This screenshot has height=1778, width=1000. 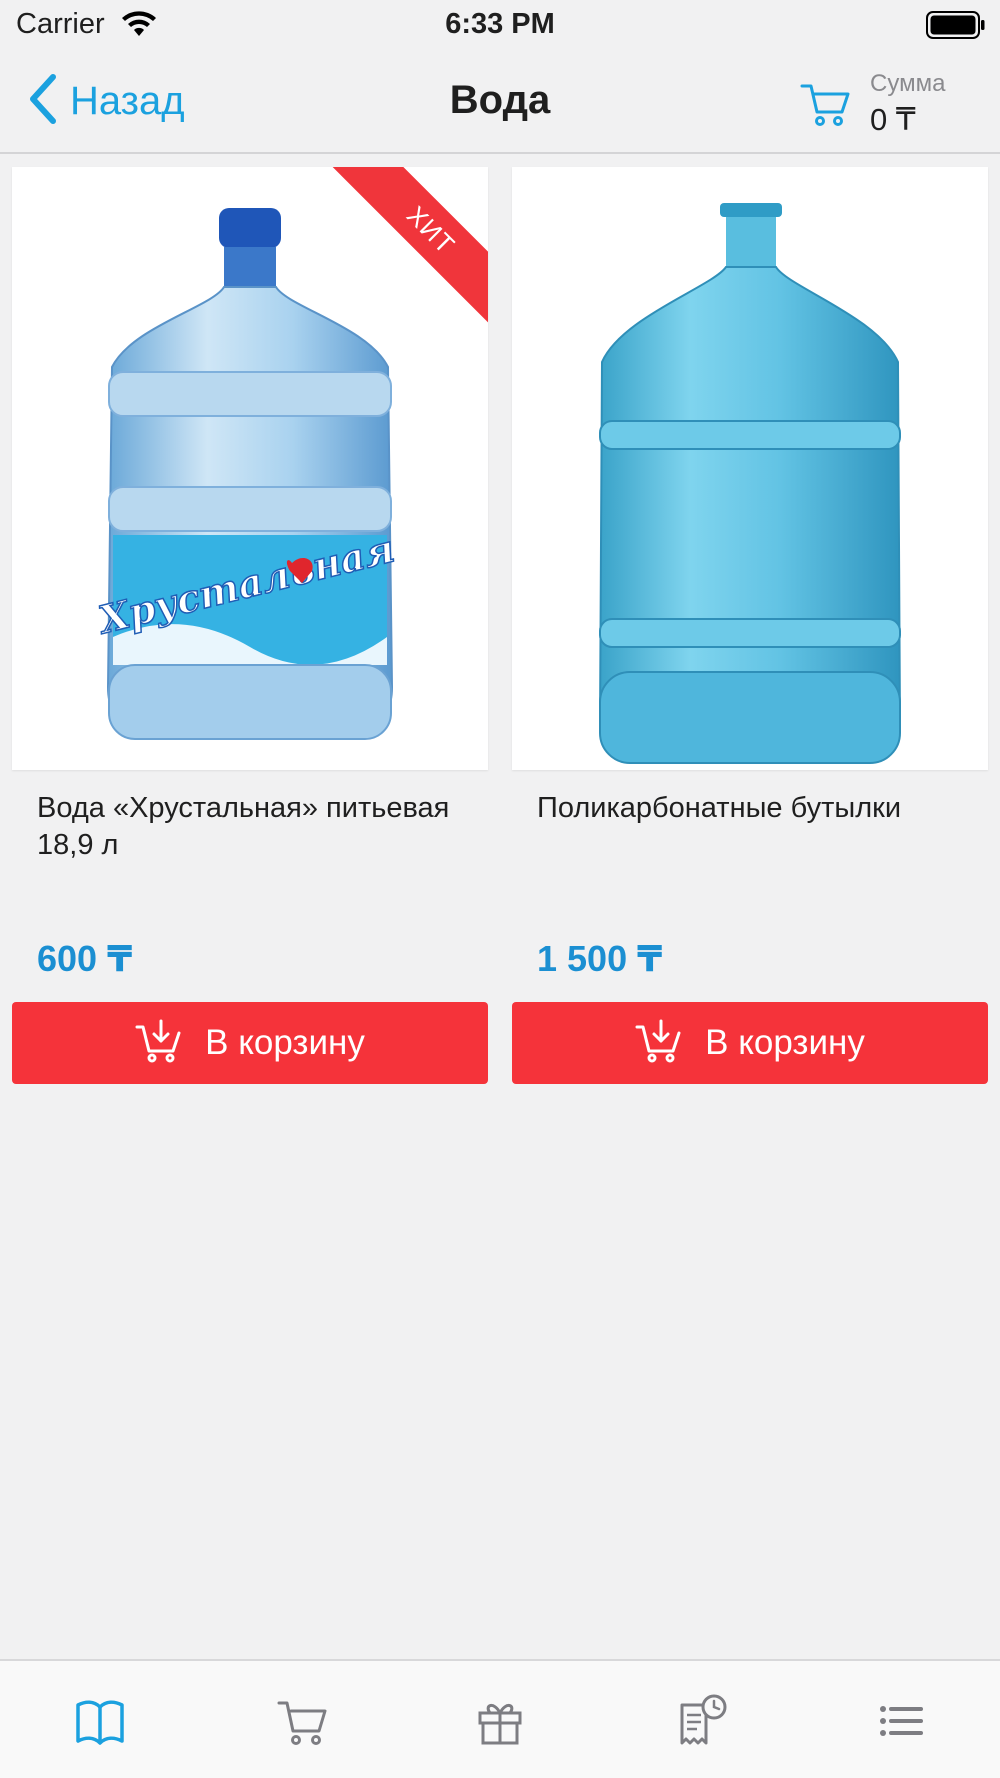 I want to click on product-name: Поликарбонатные бутылки, so click(x=719, y=808).